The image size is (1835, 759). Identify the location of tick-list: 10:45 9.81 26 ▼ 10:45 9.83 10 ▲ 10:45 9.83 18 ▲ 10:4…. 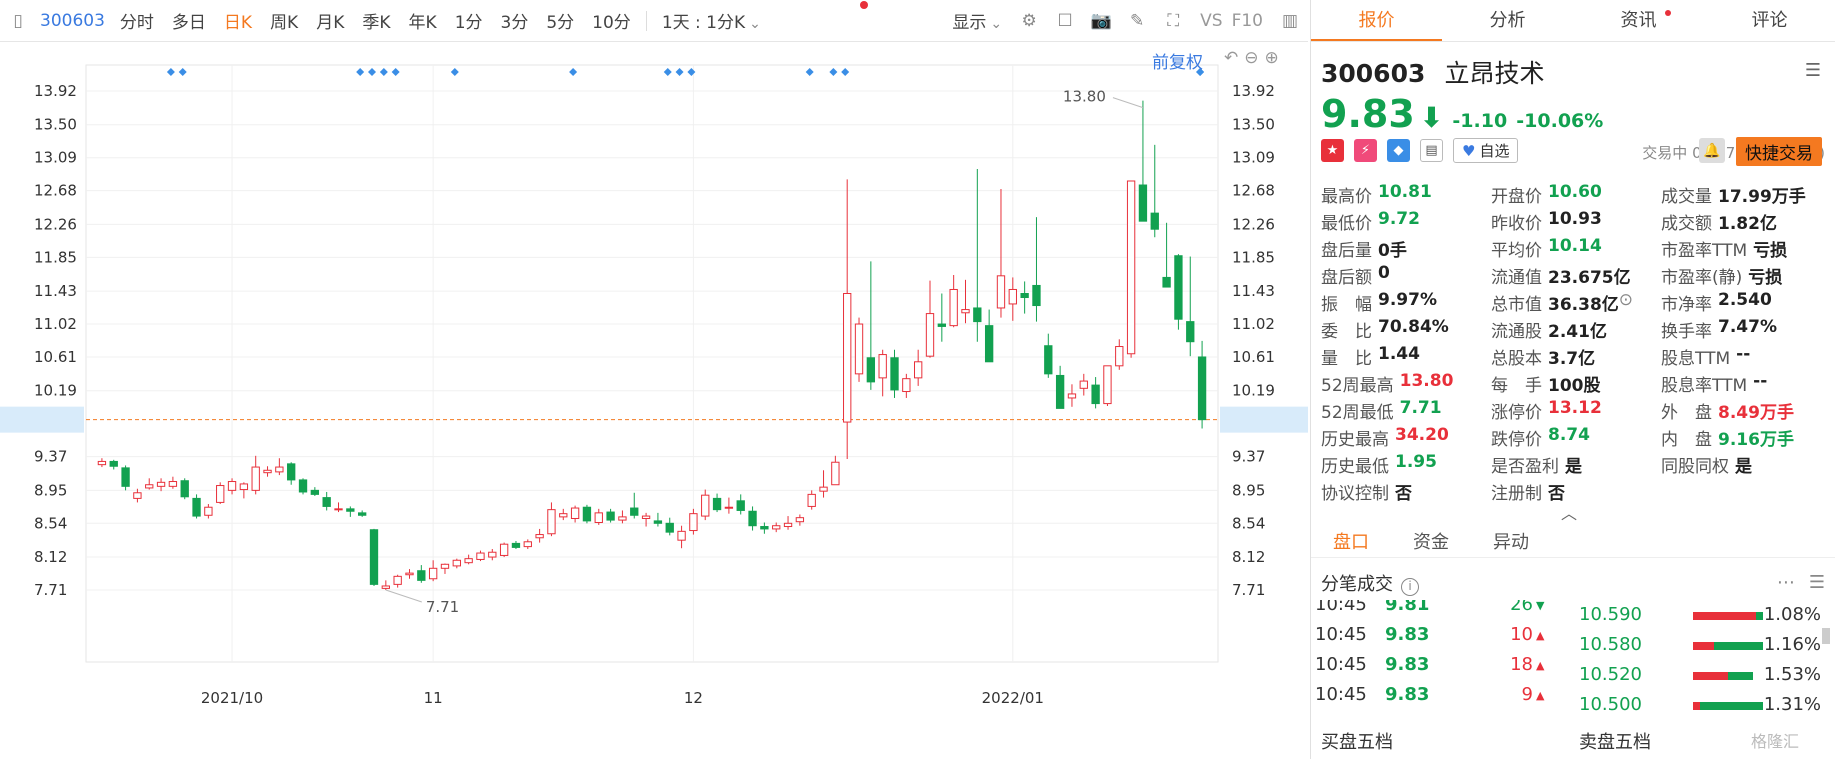
(1573, 659).